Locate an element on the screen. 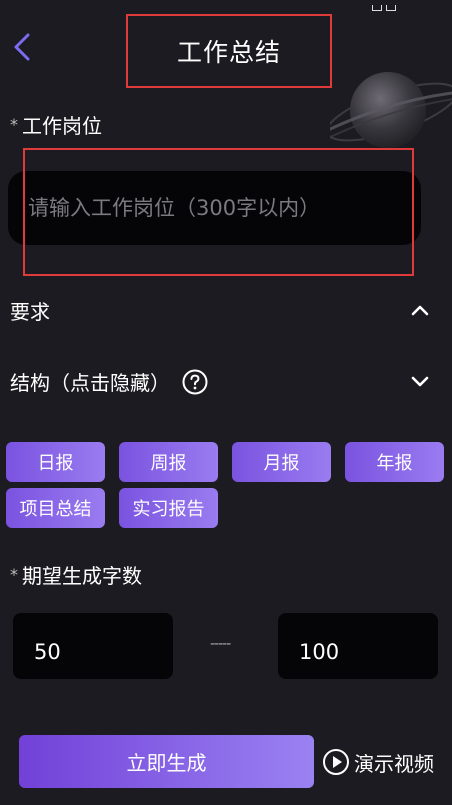 Image resolution: width=452 pixels, height=805 pixels. tag-monthly-report: 月报 is located at coordinates (281, 462).